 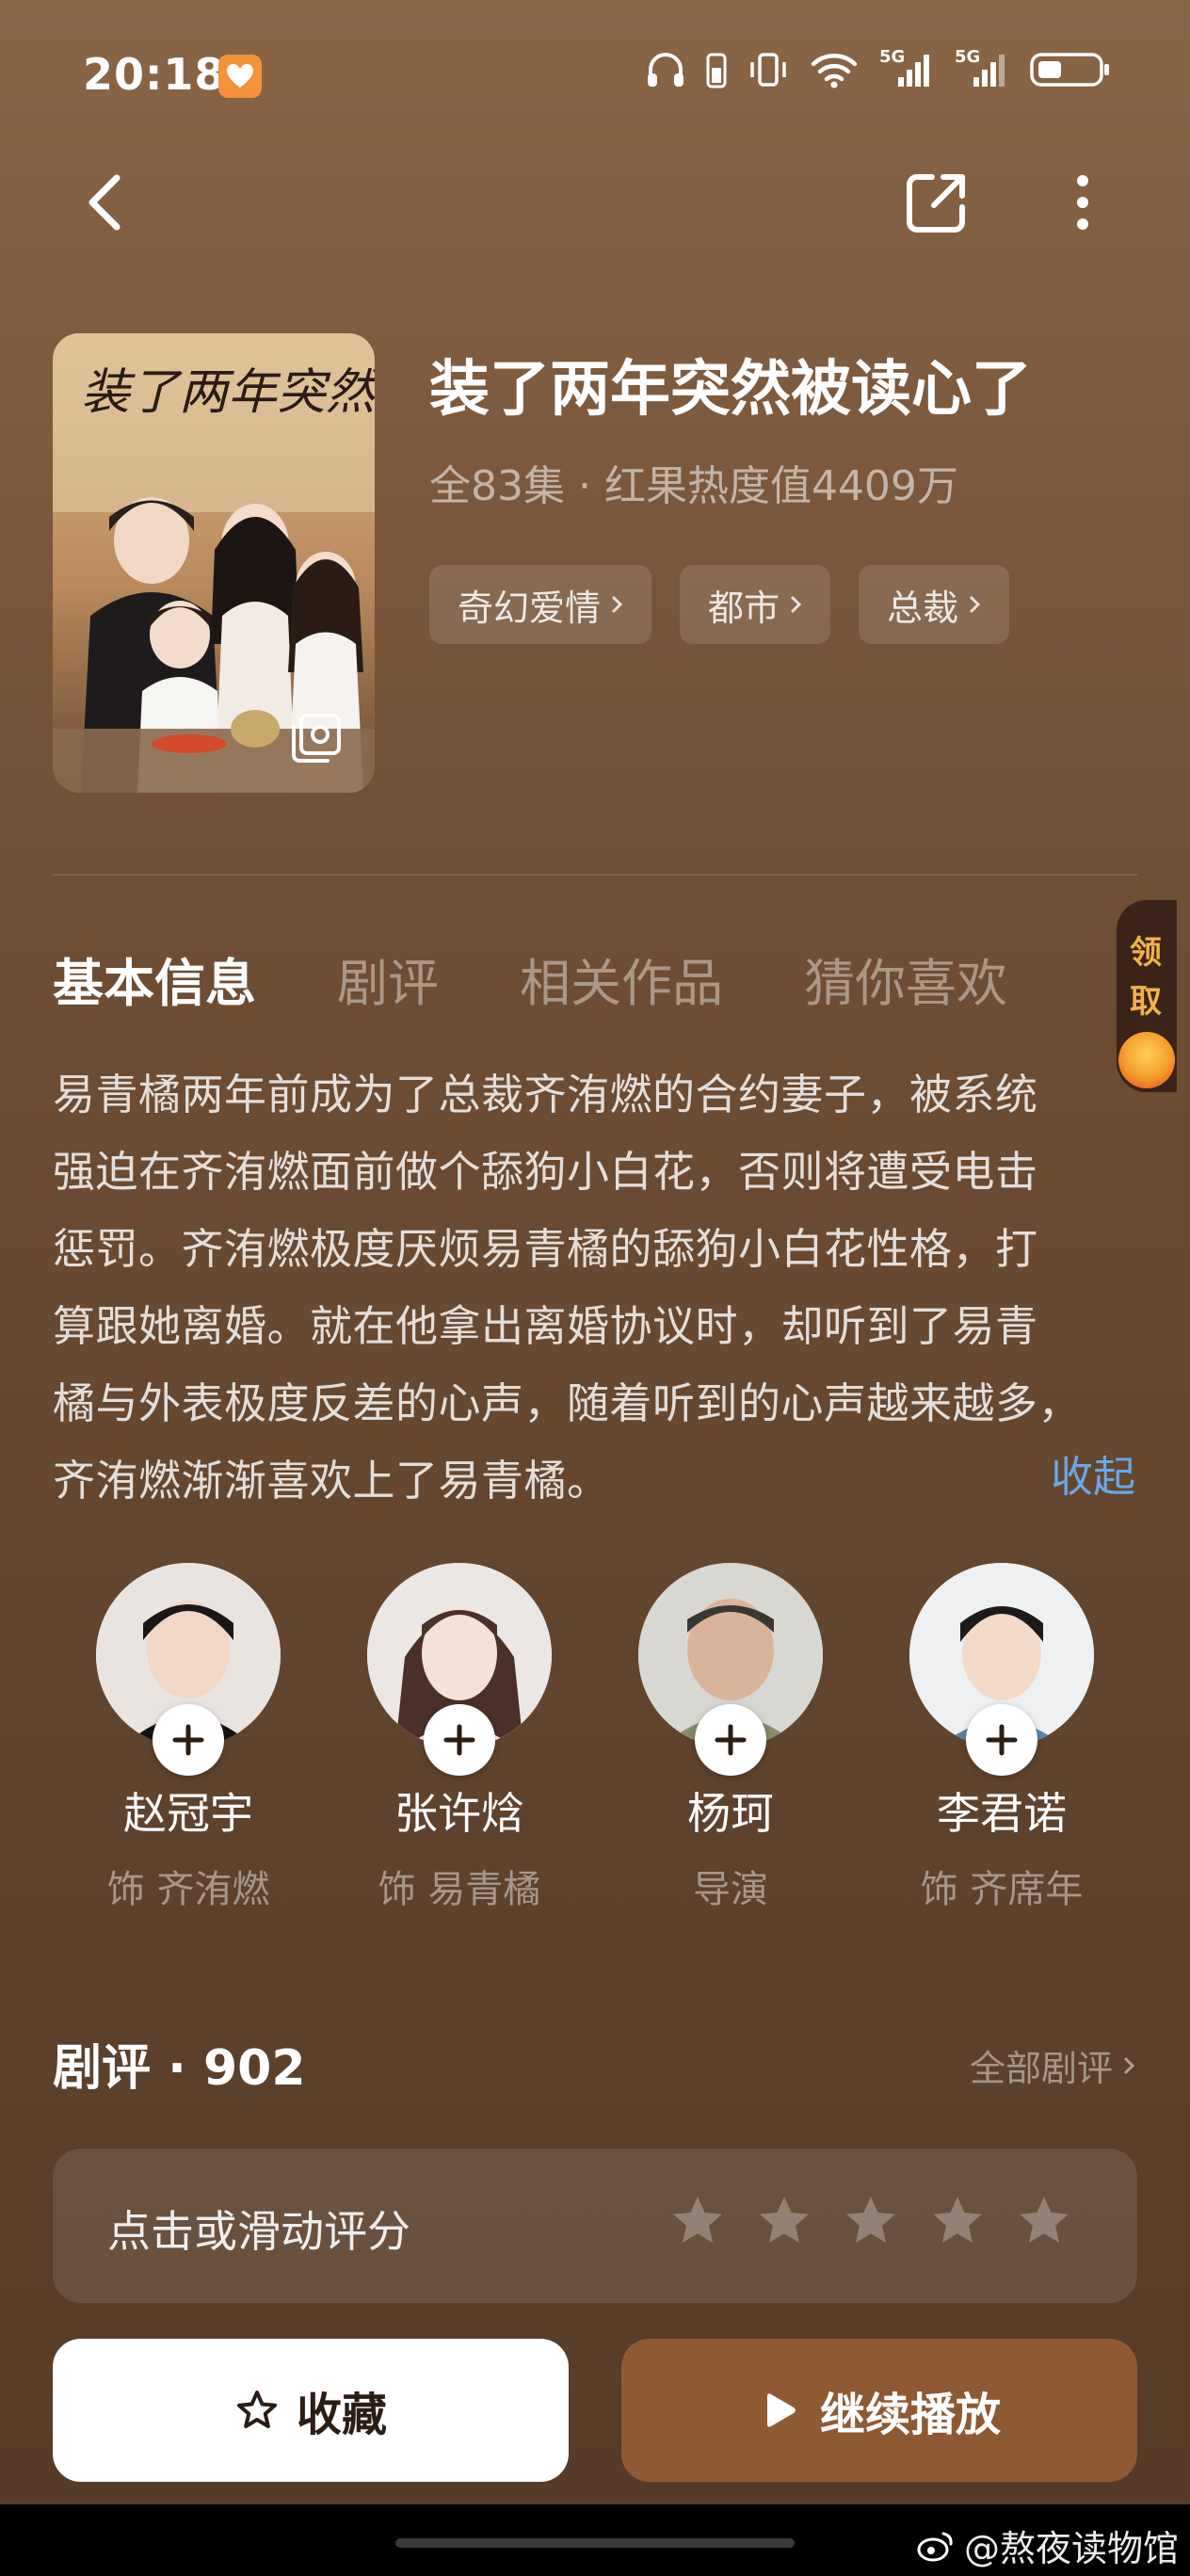 What do you see at coordinates (341, 2415) in the screenshot?
I see `favorite-label: 收藏` at bounding box center [341, 2415].